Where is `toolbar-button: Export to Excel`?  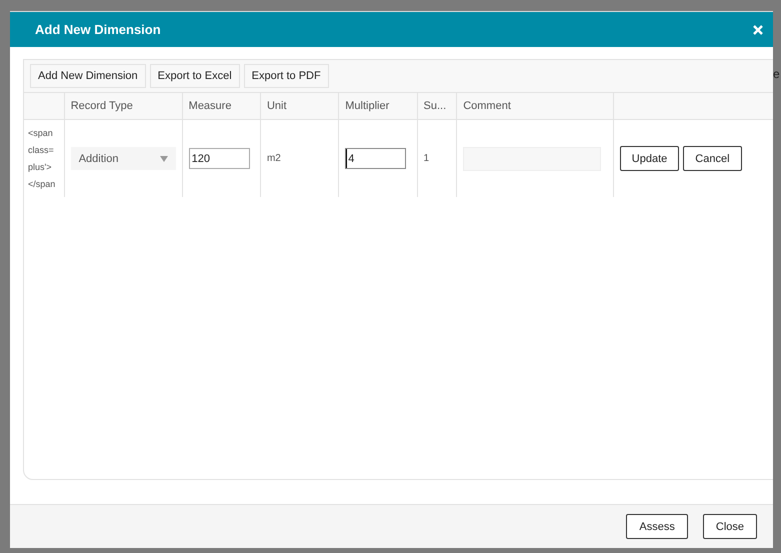 toolbar-button: Export to Excel is located at coordinates (195, 76).